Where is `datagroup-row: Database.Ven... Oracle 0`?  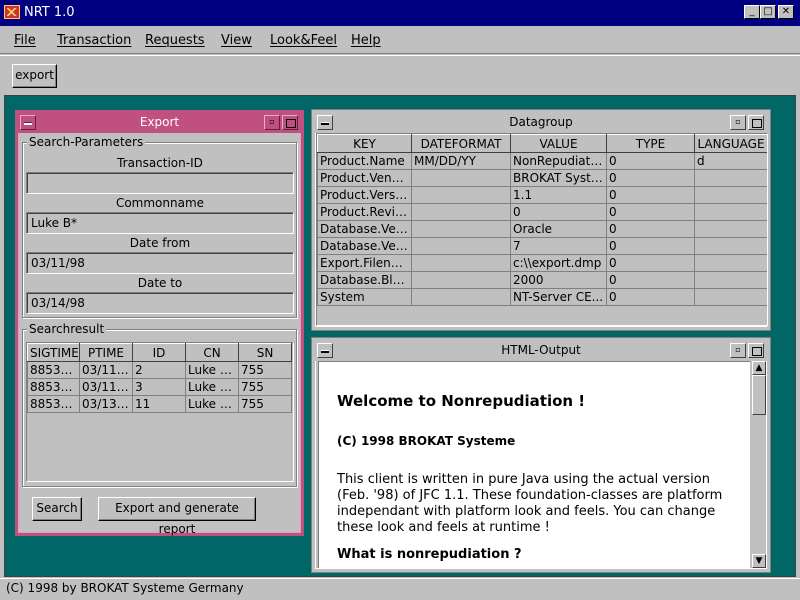 datagroup-row: Database.Ven... Oracle 0 is located at coordinates (542, 229).